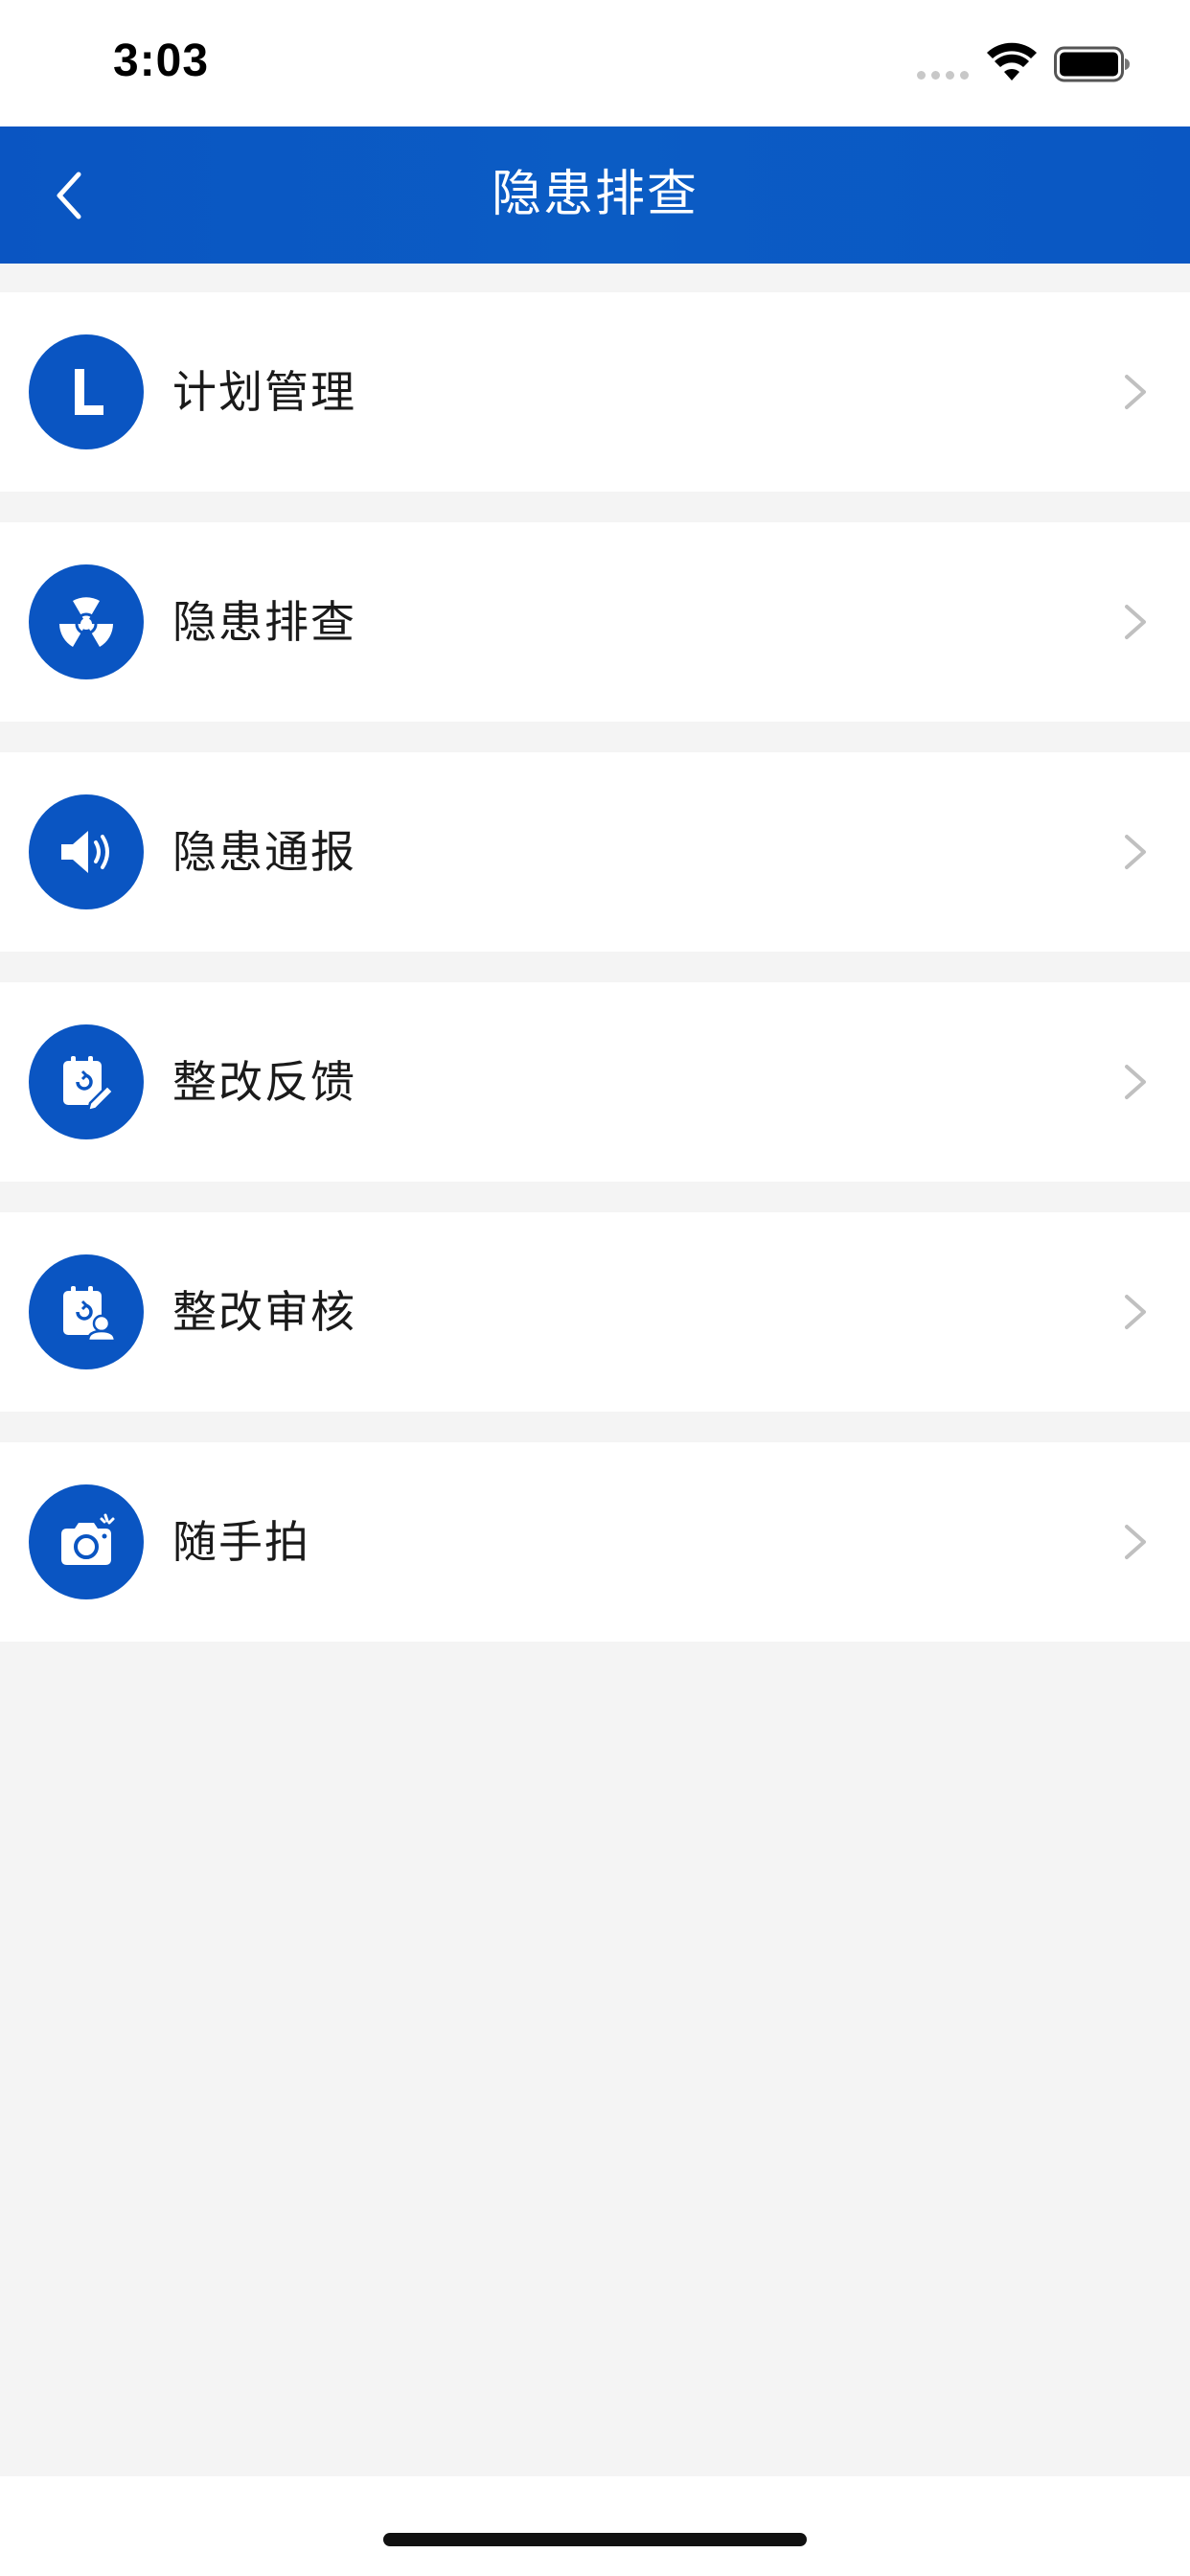 Image resolution: width=1190 pixels, height=2576 pixels. What do you see at coordinates (87, 851) in the screenshot?
I see `speaker-icon` at bounding box center [87, 851].